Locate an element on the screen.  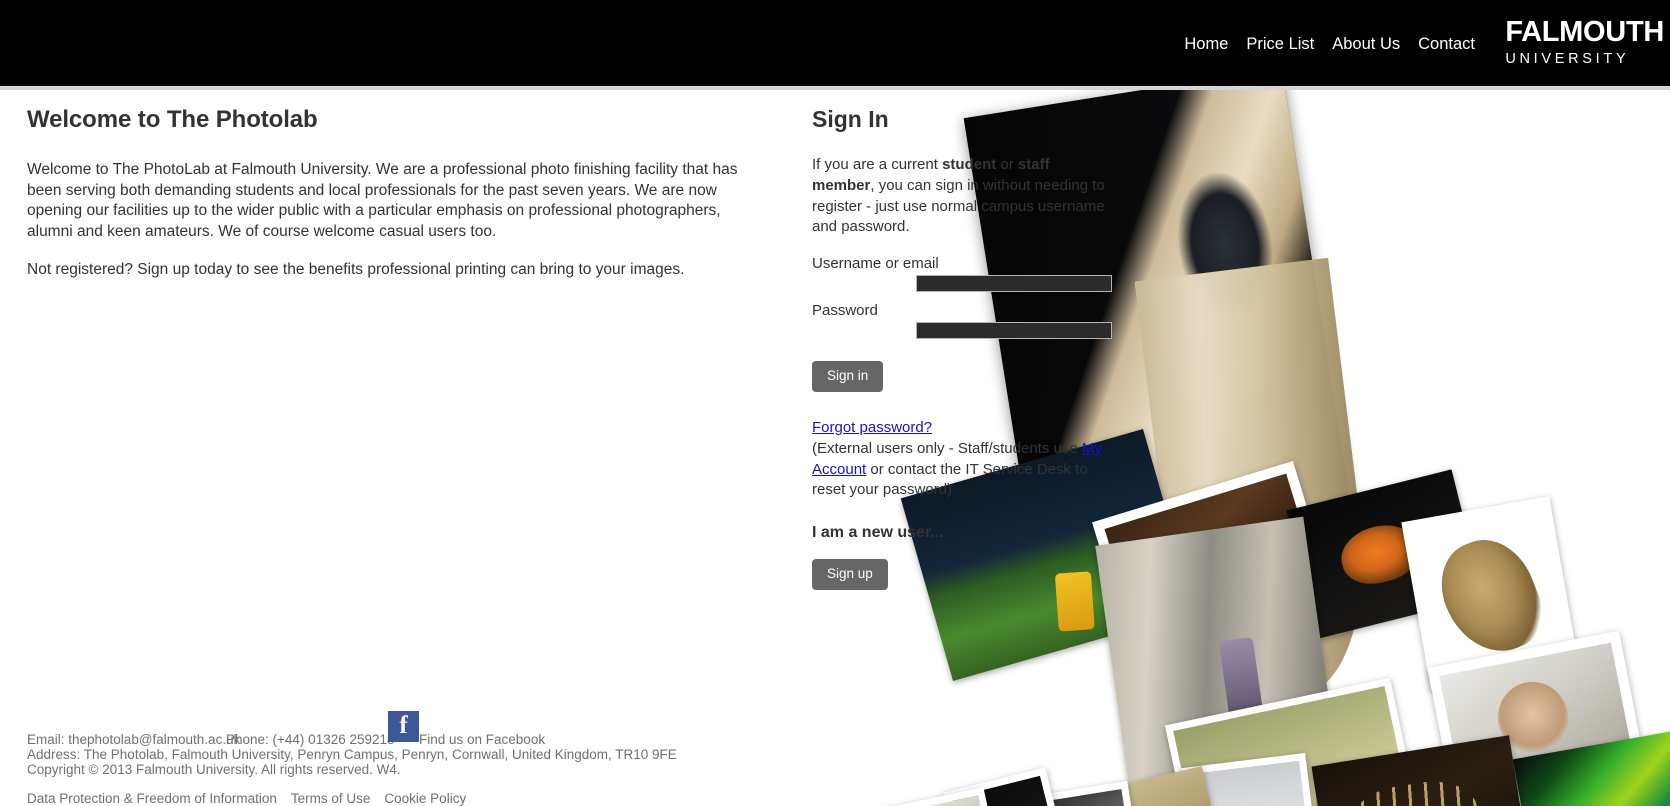
username-field-row is located at coordinates (962, 284).